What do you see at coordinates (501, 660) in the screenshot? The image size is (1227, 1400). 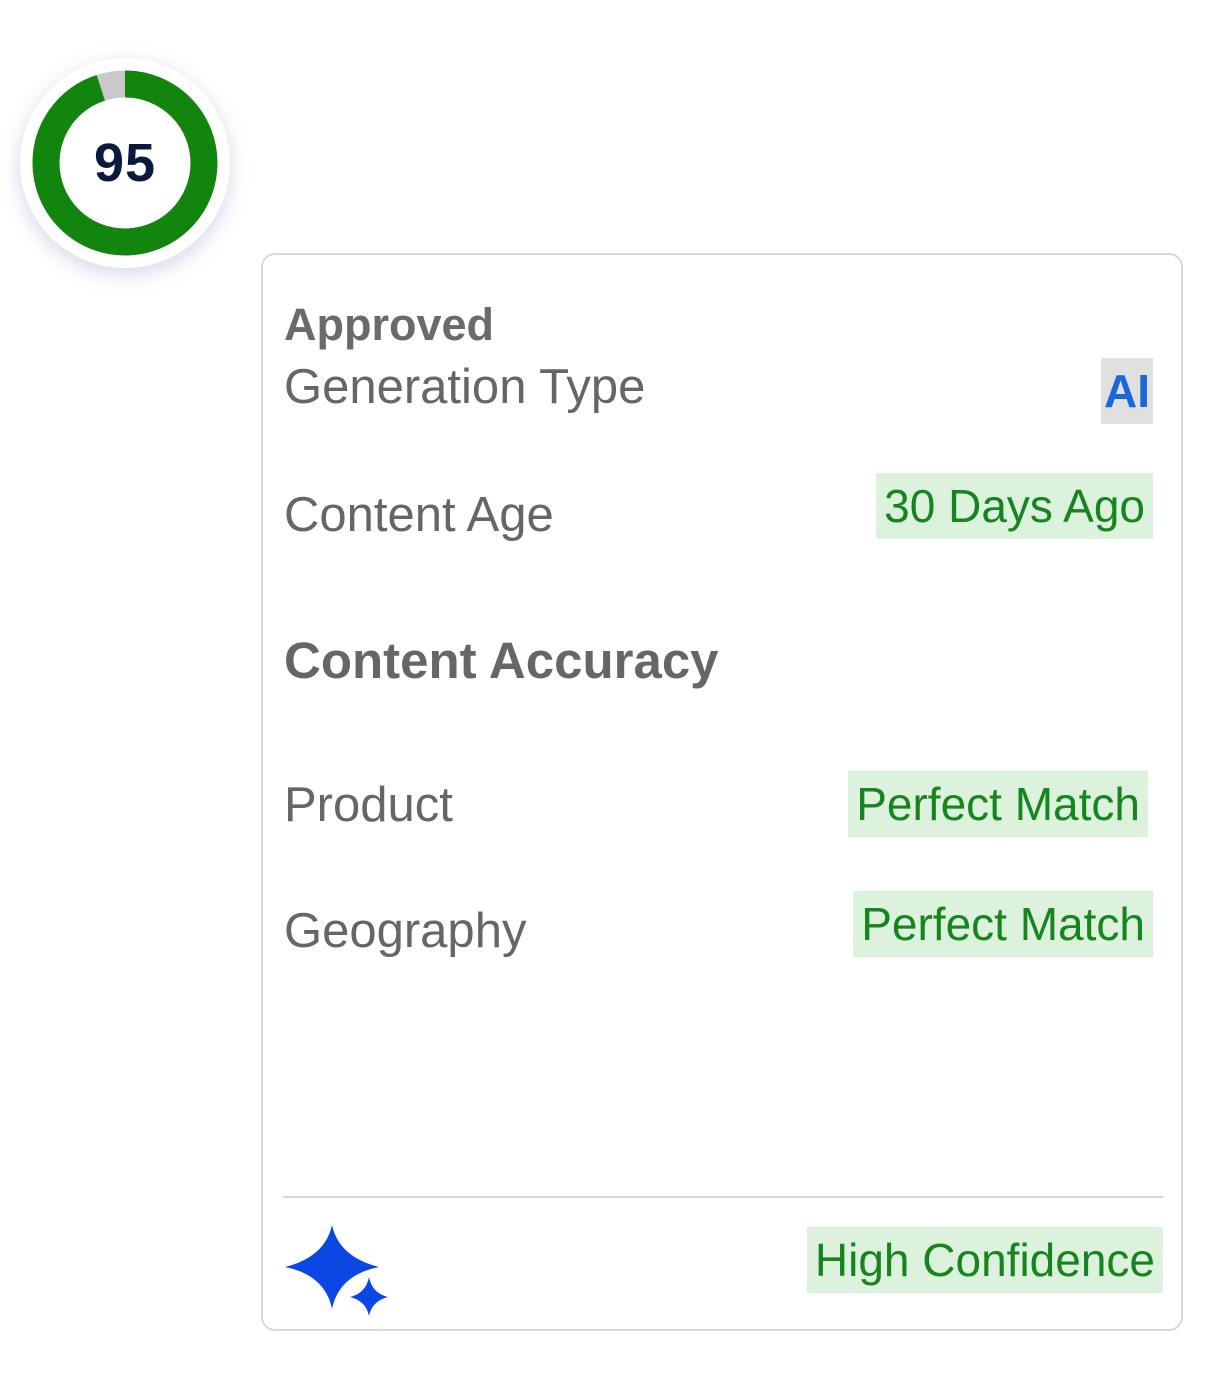 I see `content-accuracy-title: Content Accuracy` at bounding box center [501, 660].